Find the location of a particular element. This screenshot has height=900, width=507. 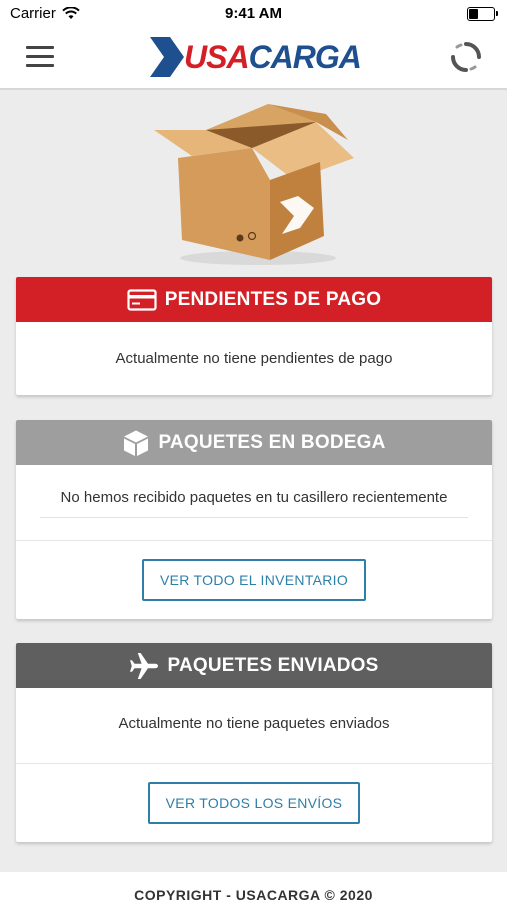

warehouse-packages-header: PAQUETES EN BODEGA is located at coordinates (254, 442).